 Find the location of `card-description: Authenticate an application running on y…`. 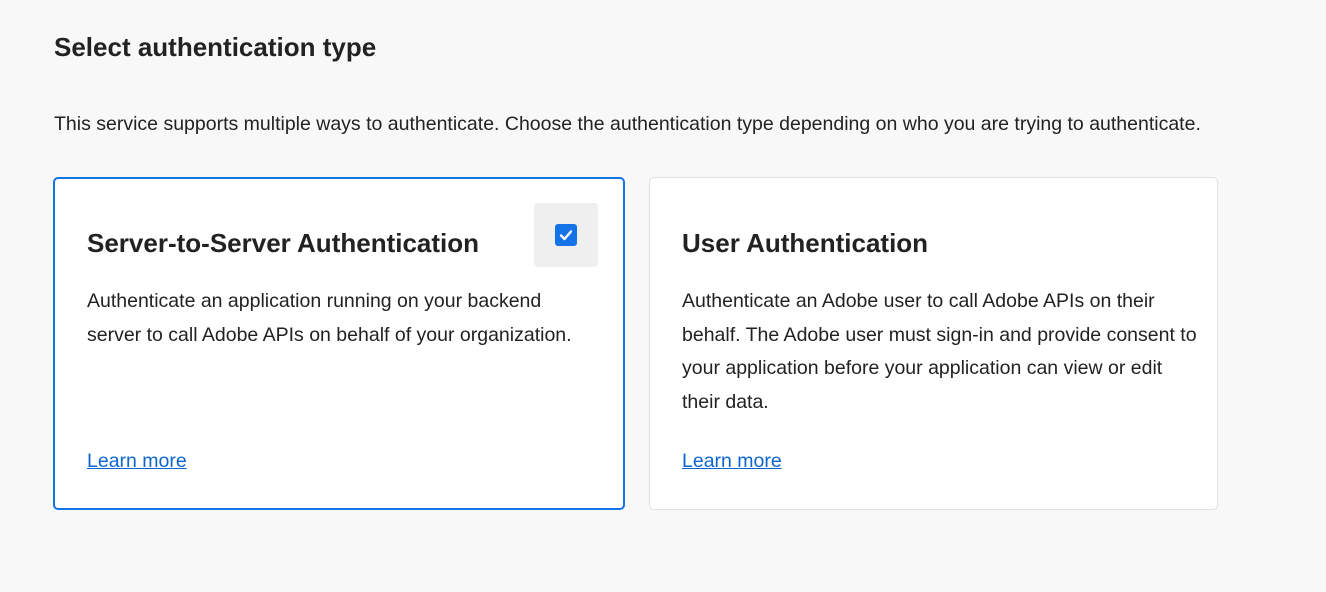

card-description: Authenticate an application running on y… is located at coordinates (329, 318).